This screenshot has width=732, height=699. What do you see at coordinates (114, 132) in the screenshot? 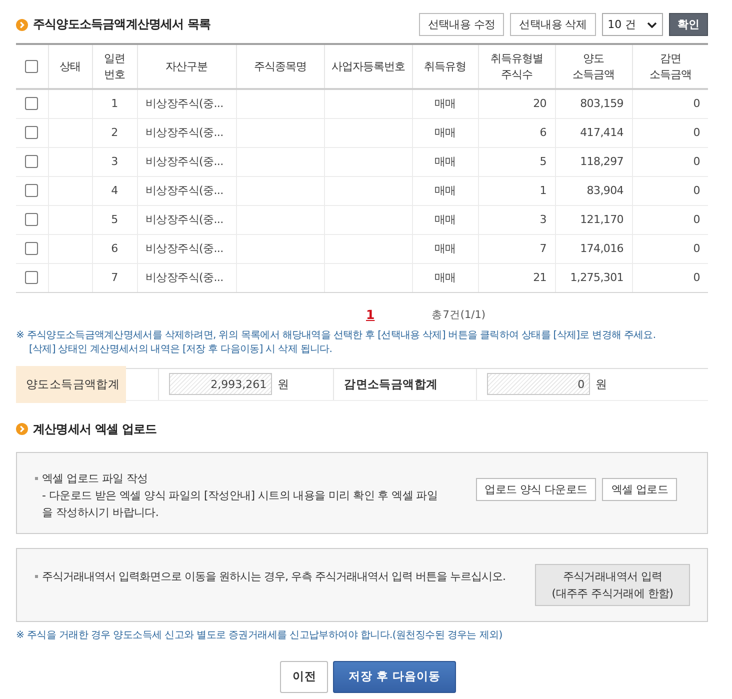
I see `table-cell: 2` at bounding box center [114, 132].